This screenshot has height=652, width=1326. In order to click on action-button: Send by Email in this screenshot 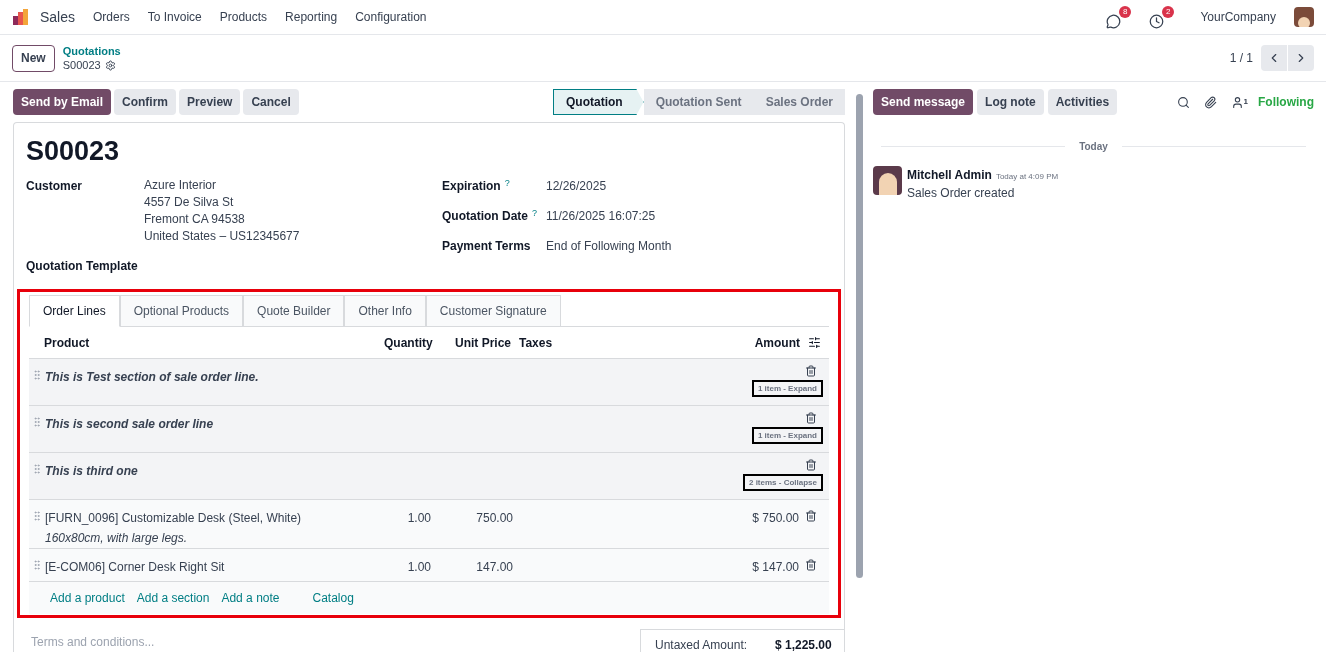, I will do `click(62, 102)`.